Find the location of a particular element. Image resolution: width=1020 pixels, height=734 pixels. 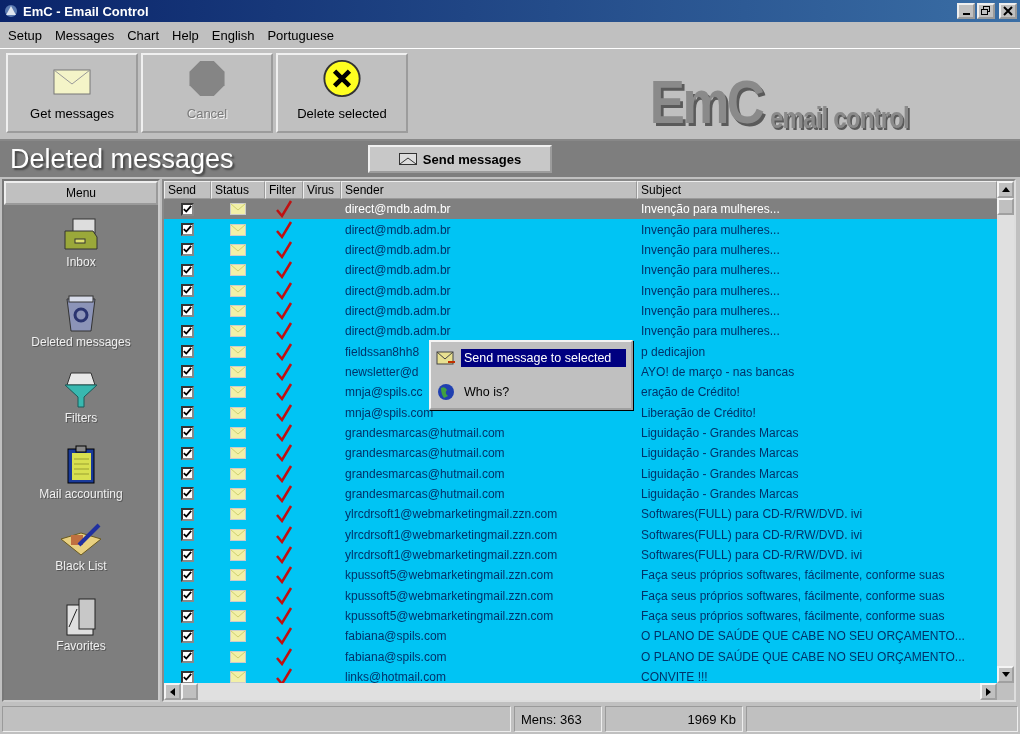

subject-text: Faça seus próprios softwares, fácilmente, conforme suas is located at coordinates (793, 616).